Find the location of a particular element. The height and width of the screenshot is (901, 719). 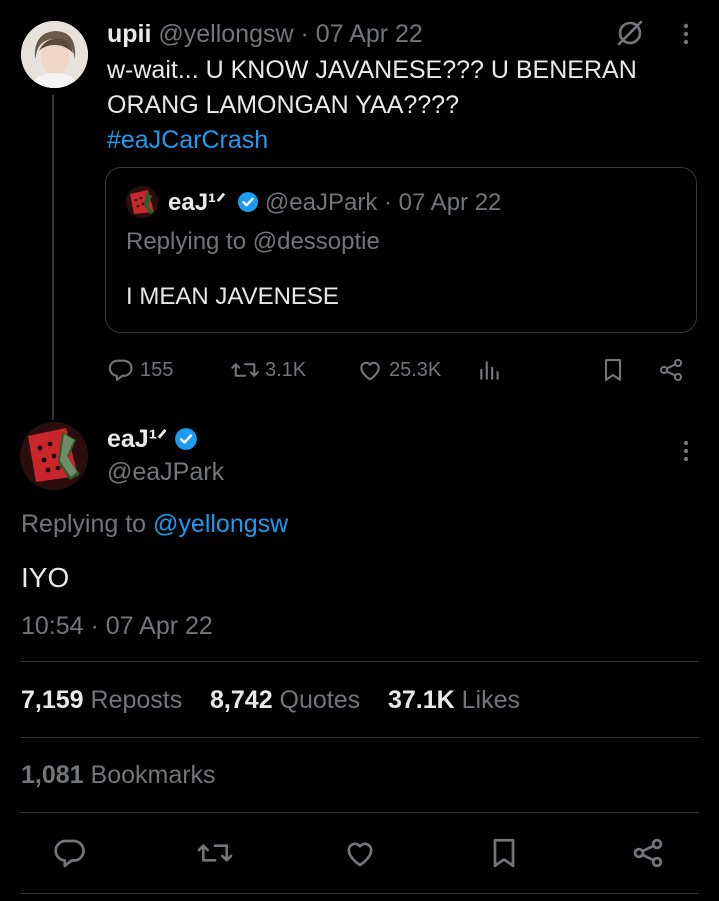

quoted-tweet-header: eaJ¹ᐟ @eaJPark · 07 Apr 22 is located at coordinates (334, 202).